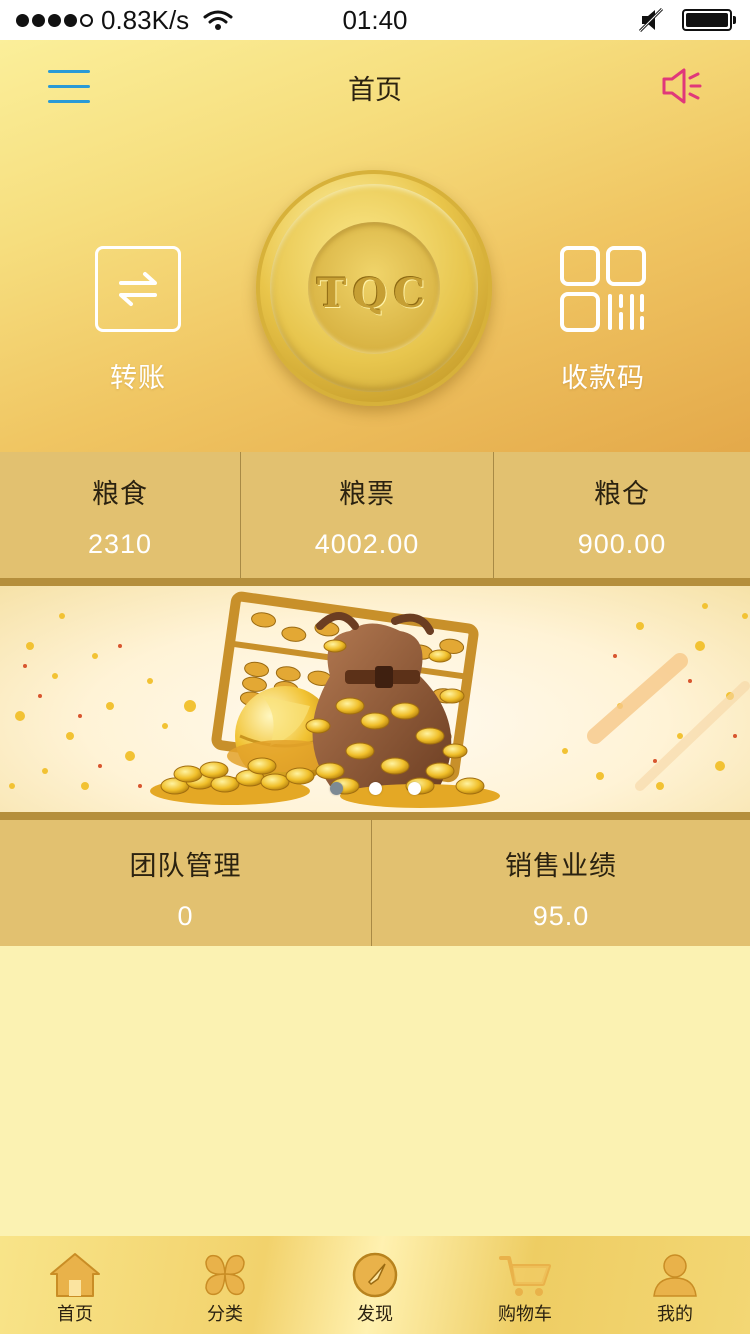 The height and width of the screenshot is (1334, 750). I want to click on stat-value: 0, so click(185, 916).